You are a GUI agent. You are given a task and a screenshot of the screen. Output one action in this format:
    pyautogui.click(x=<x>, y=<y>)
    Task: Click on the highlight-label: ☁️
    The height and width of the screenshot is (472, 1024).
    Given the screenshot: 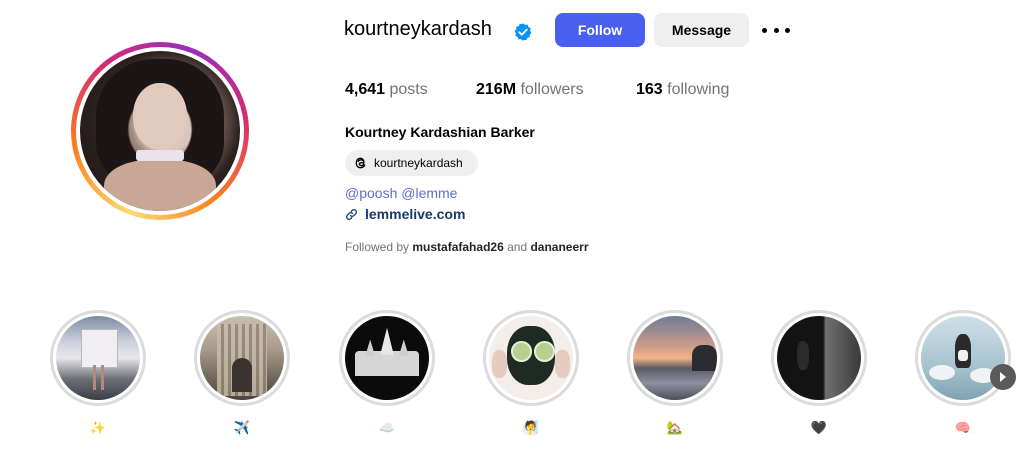 What is the action you would take?
    pyautogui.click(x=387, y=427)
    